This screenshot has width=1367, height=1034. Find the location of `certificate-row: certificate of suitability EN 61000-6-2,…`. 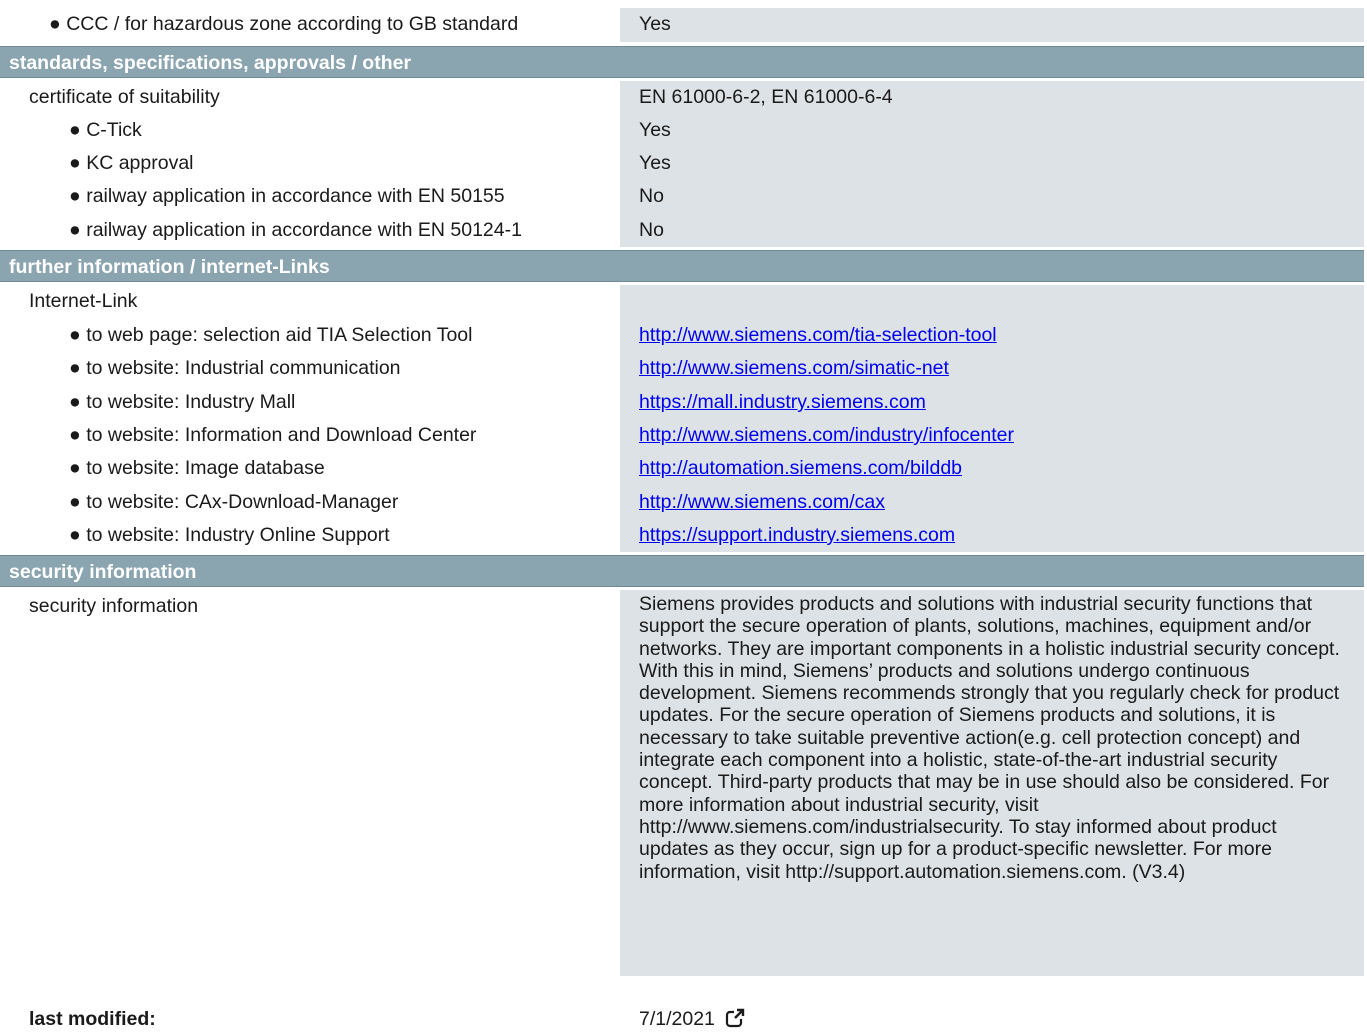

certificate-row: certificate of suitability EN 61000-6-2,… is located at coordinates (682, 97).